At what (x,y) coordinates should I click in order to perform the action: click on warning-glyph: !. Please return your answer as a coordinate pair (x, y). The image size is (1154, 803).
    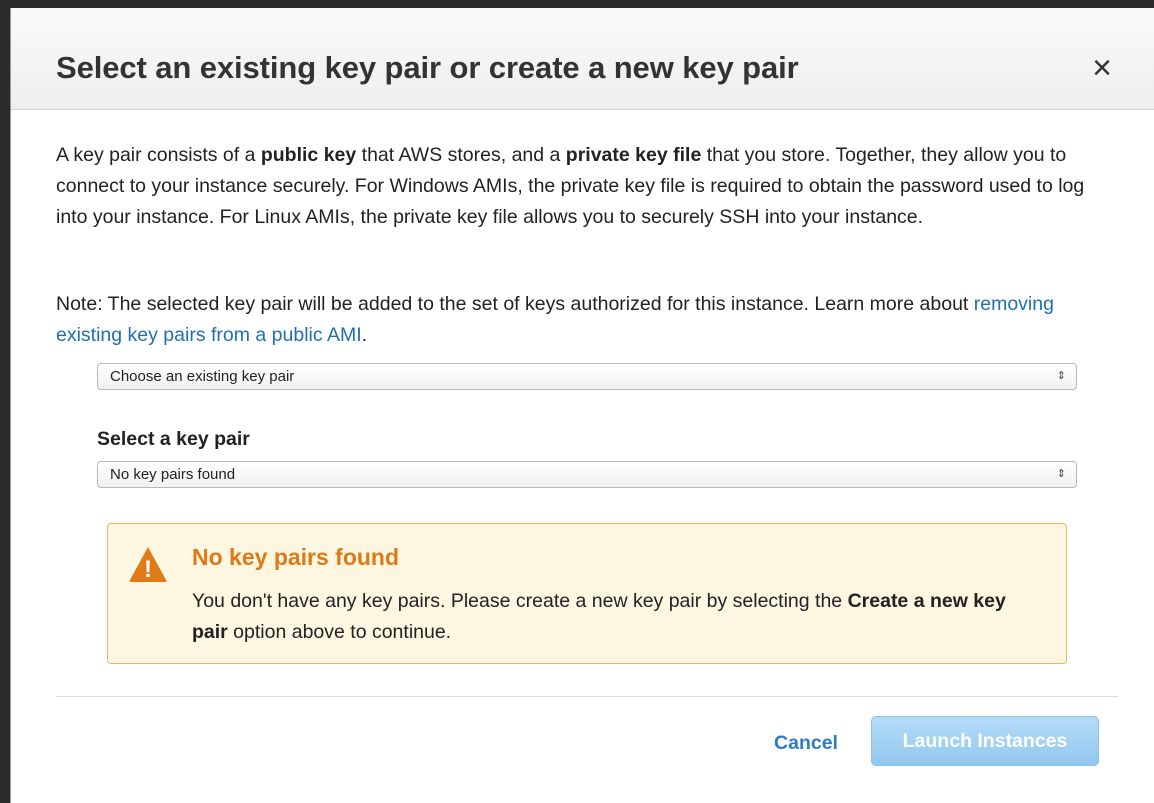
    Looking at the image, I should click on (148, 569).